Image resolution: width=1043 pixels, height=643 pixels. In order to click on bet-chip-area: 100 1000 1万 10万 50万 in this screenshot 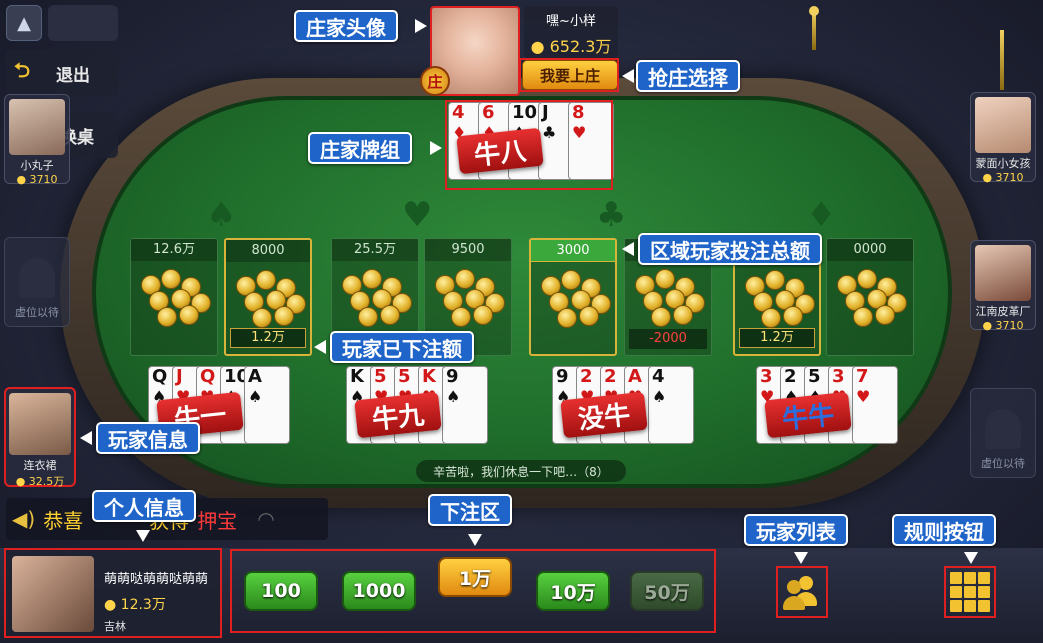, I will do `click(473, 591)`.